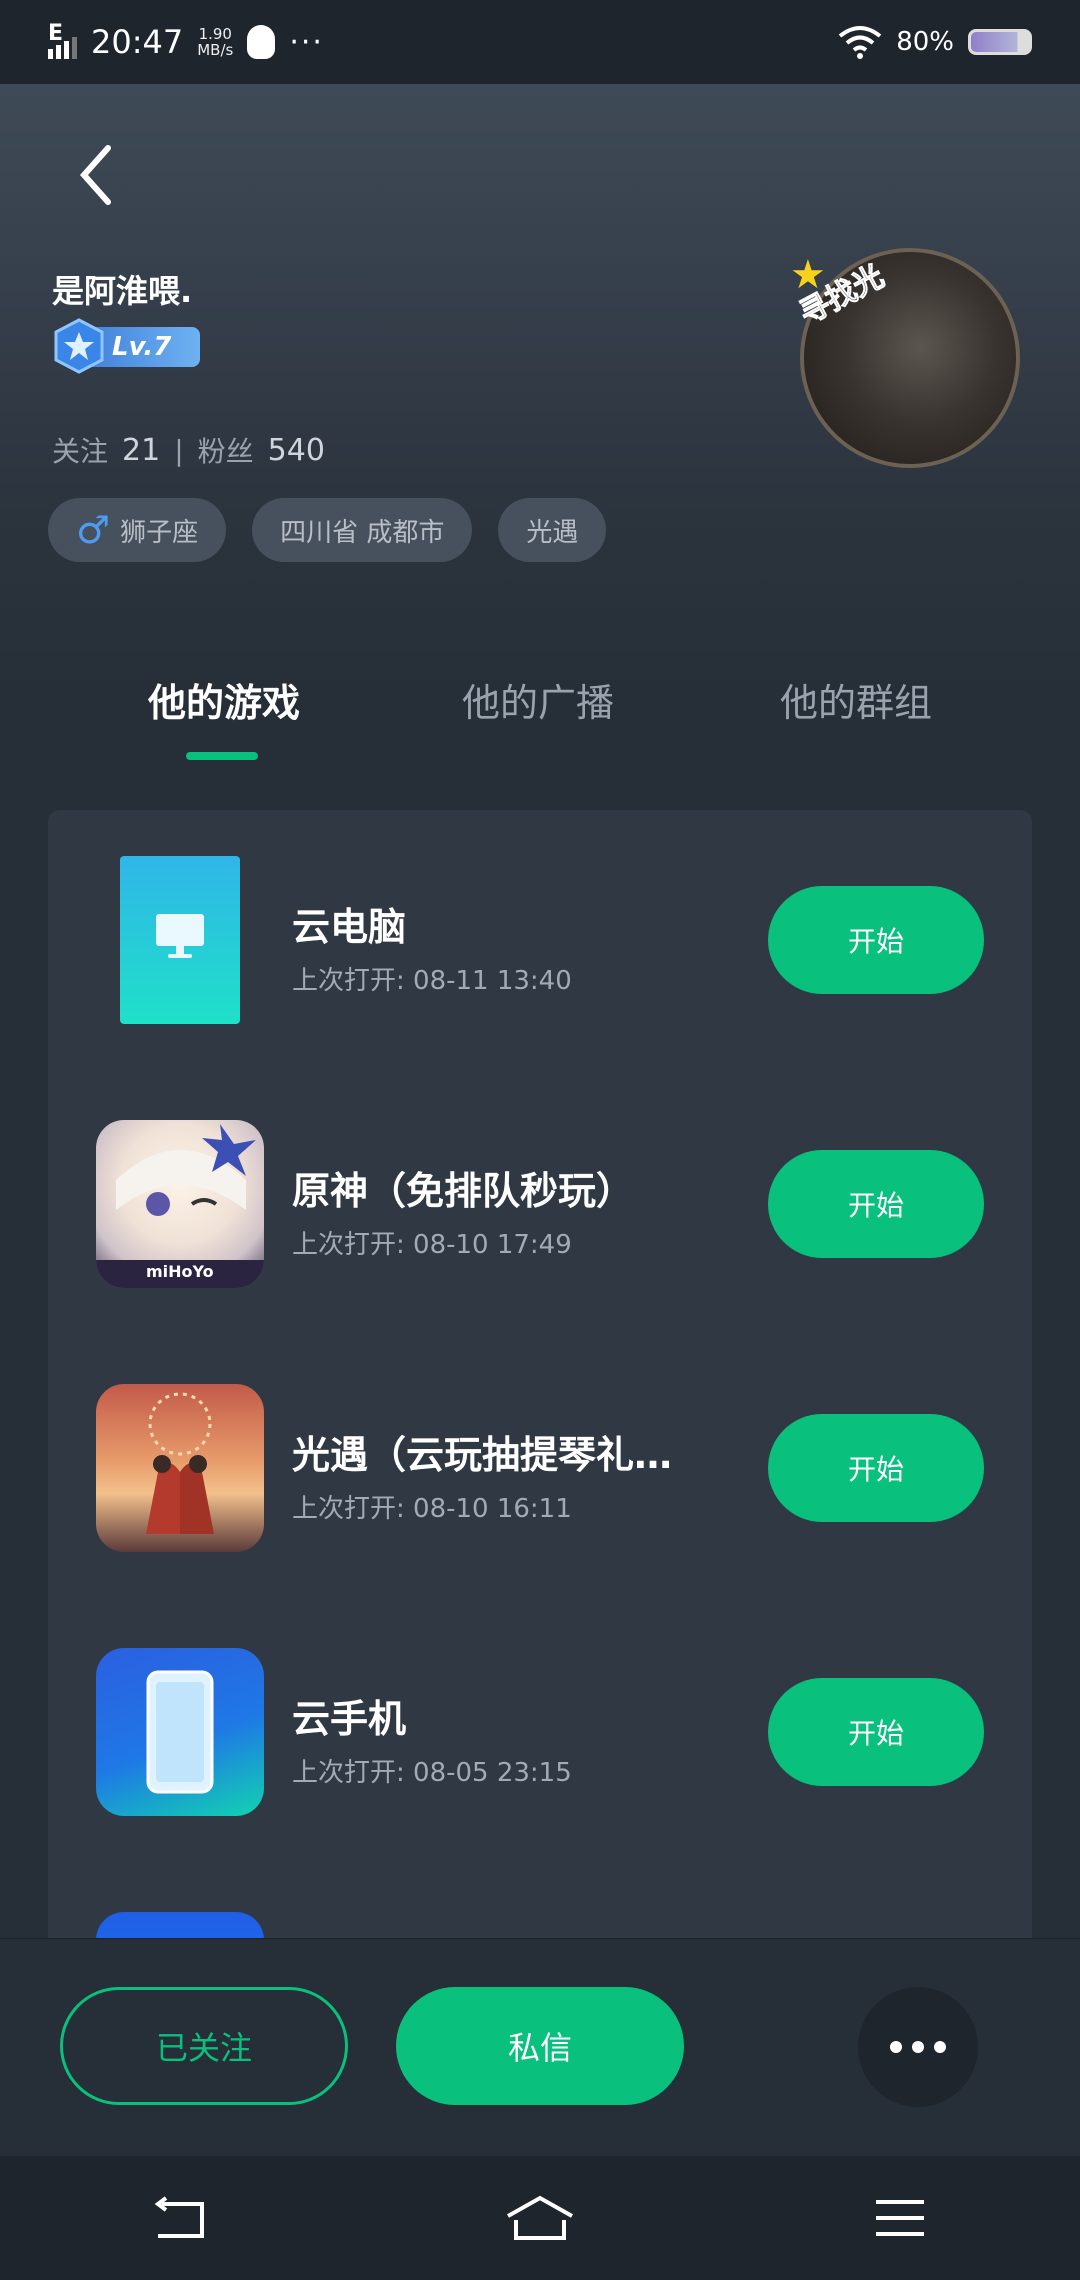 The width and height of the screenshot is (1080, 2280). I want to click on level-badge: Lv.7, so click(126, 346).